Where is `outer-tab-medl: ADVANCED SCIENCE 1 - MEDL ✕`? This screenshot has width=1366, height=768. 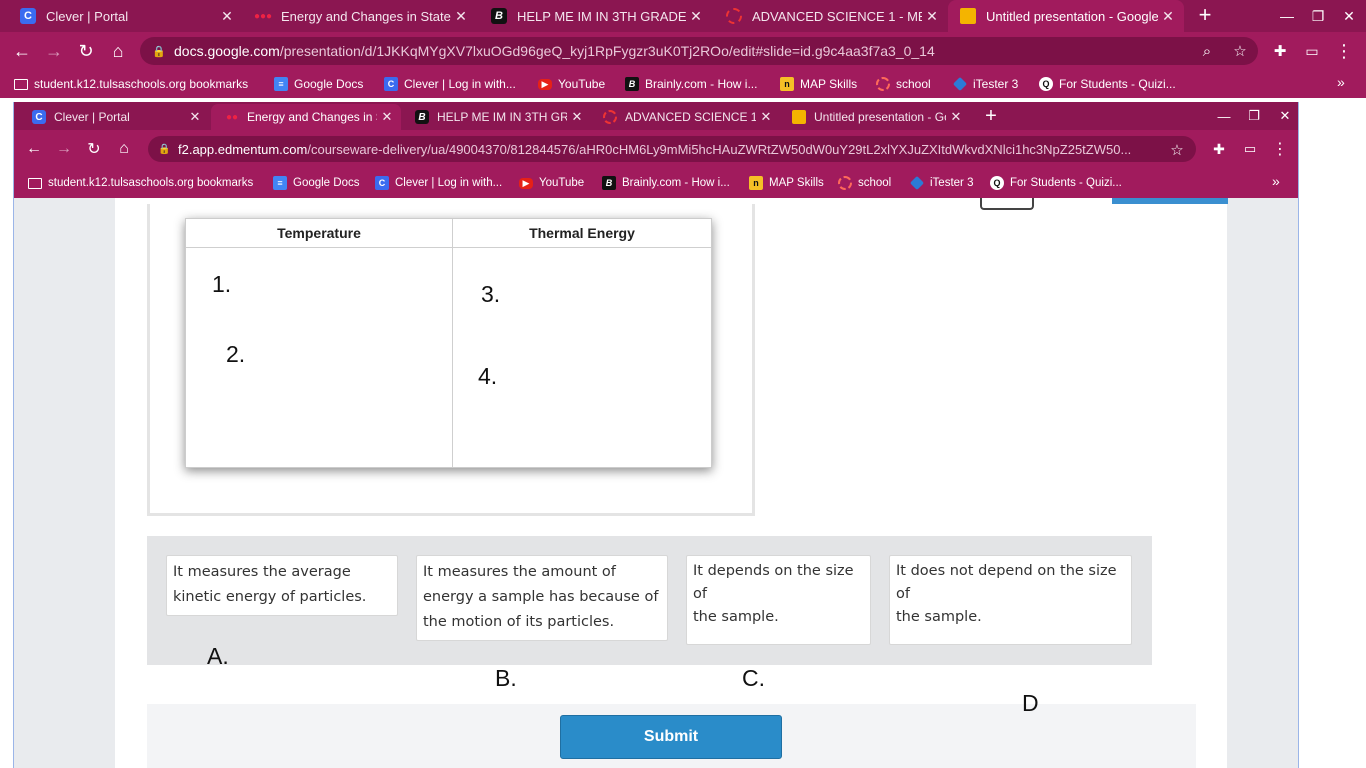
outer-tab-medl: ADVANCED SCIENCE 1 - MEDL ✕ is located at coordinates (829, 16).